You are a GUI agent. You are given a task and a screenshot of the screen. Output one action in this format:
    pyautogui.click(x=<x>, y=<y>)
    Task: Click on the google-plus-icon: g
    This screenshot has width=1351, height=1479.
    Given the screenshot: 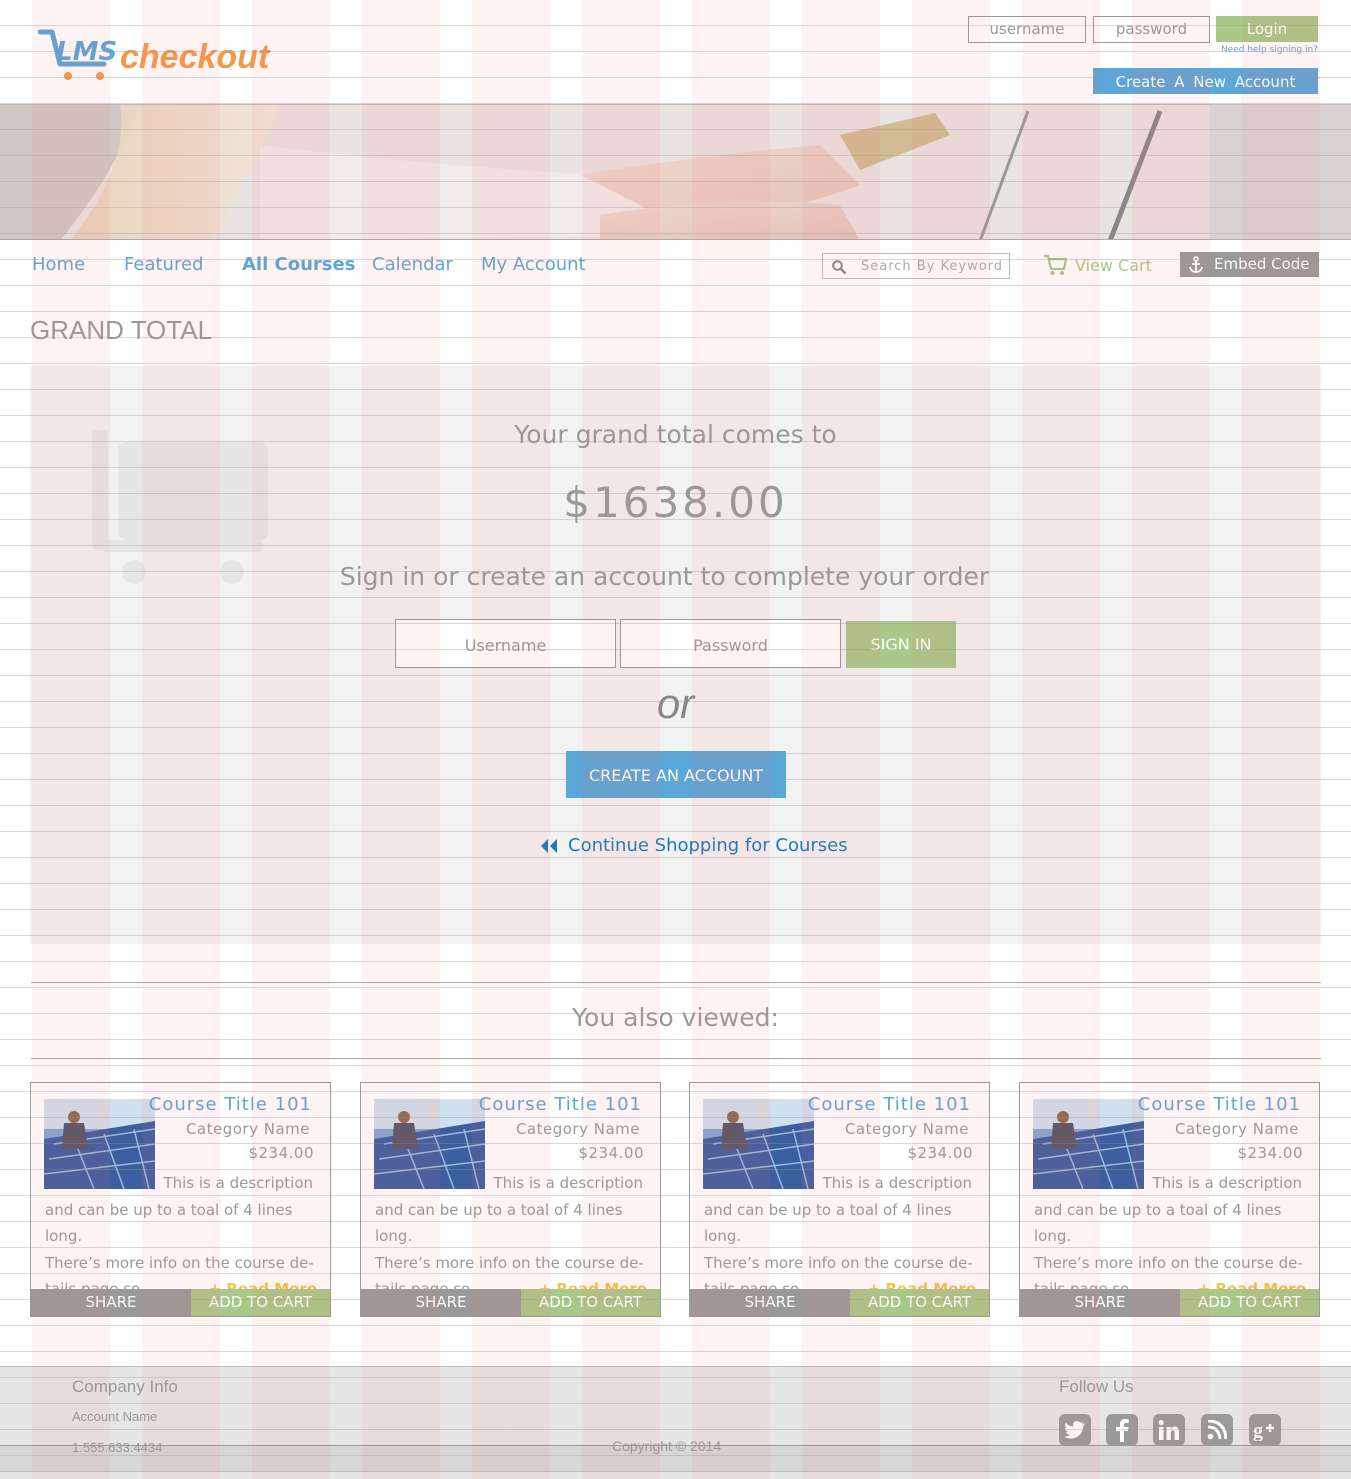 What is the action you would take?
    pyautogui.click(x=1265, y=1430)
    